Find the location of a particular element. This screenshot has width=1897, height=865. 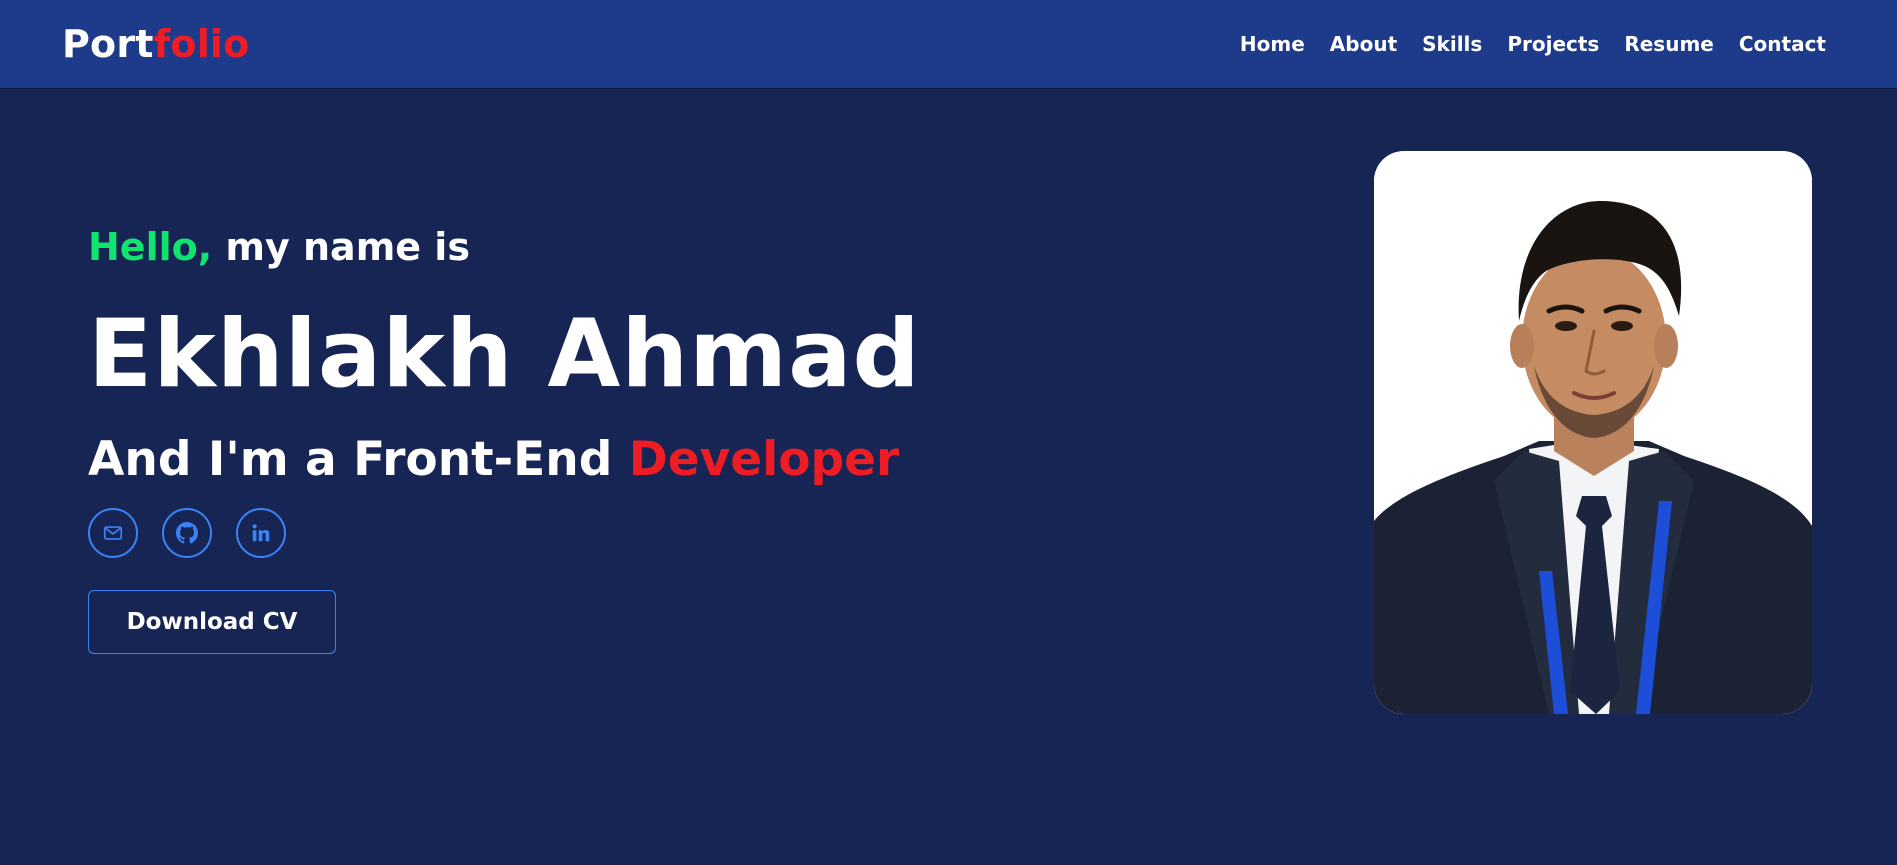

nav-link-contact: Contact is located at coordinates (1782, 44).